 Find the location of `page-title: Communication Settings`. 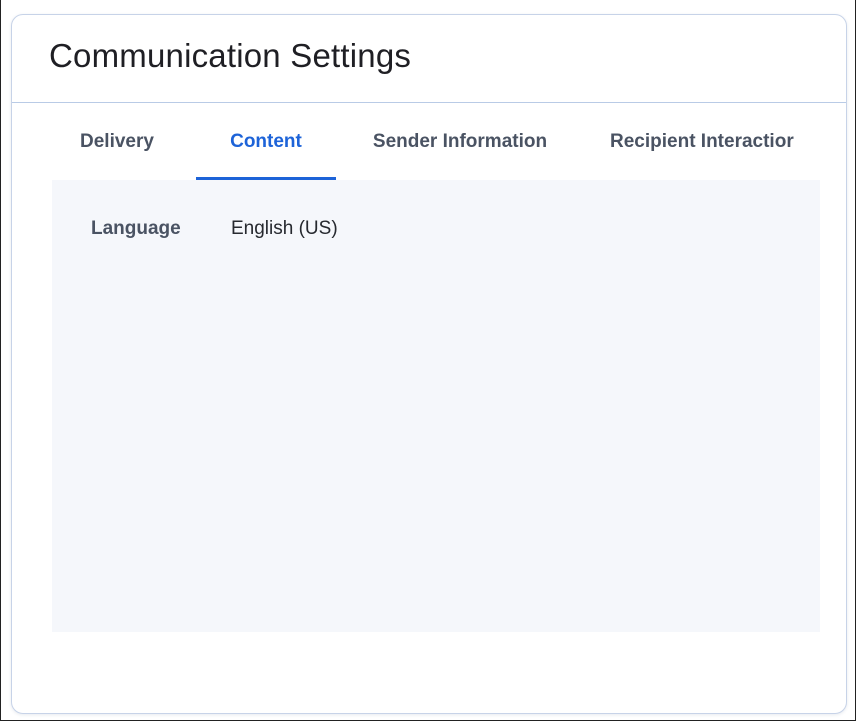

page-title: Communication Settings is located at coordinates (230, 55).